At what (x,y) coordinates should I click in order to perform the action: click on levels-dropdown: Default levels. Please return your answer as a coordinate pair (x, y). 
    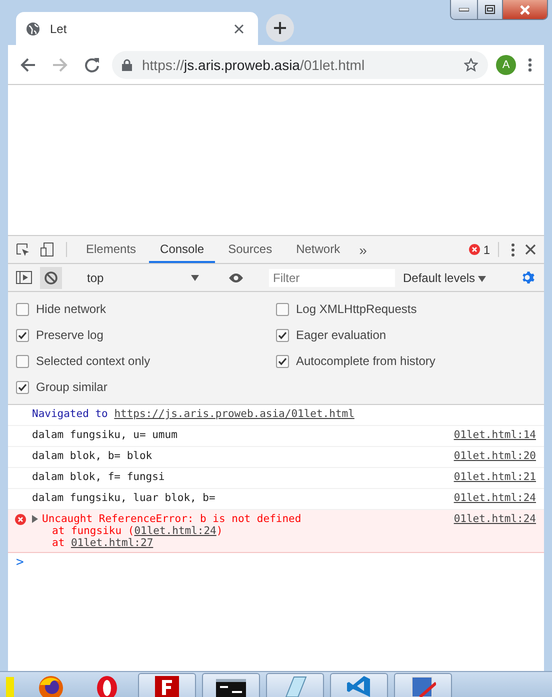
    Looking at the image, I should click on (444, 277).